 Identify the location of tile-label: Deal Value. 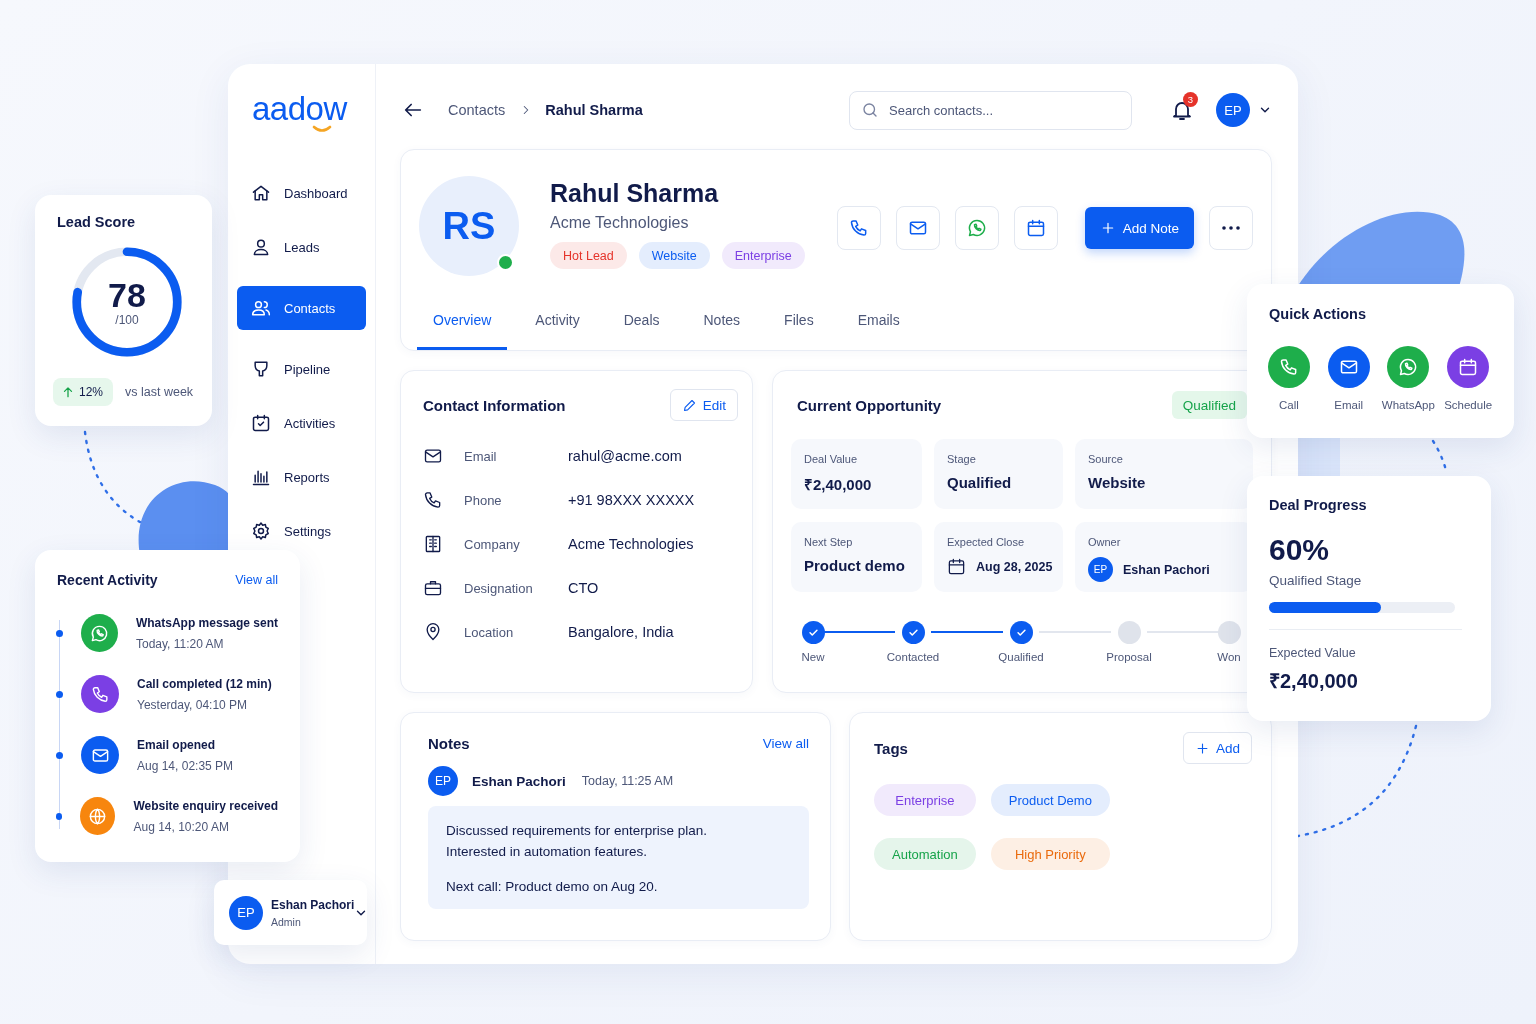
(831, 459).